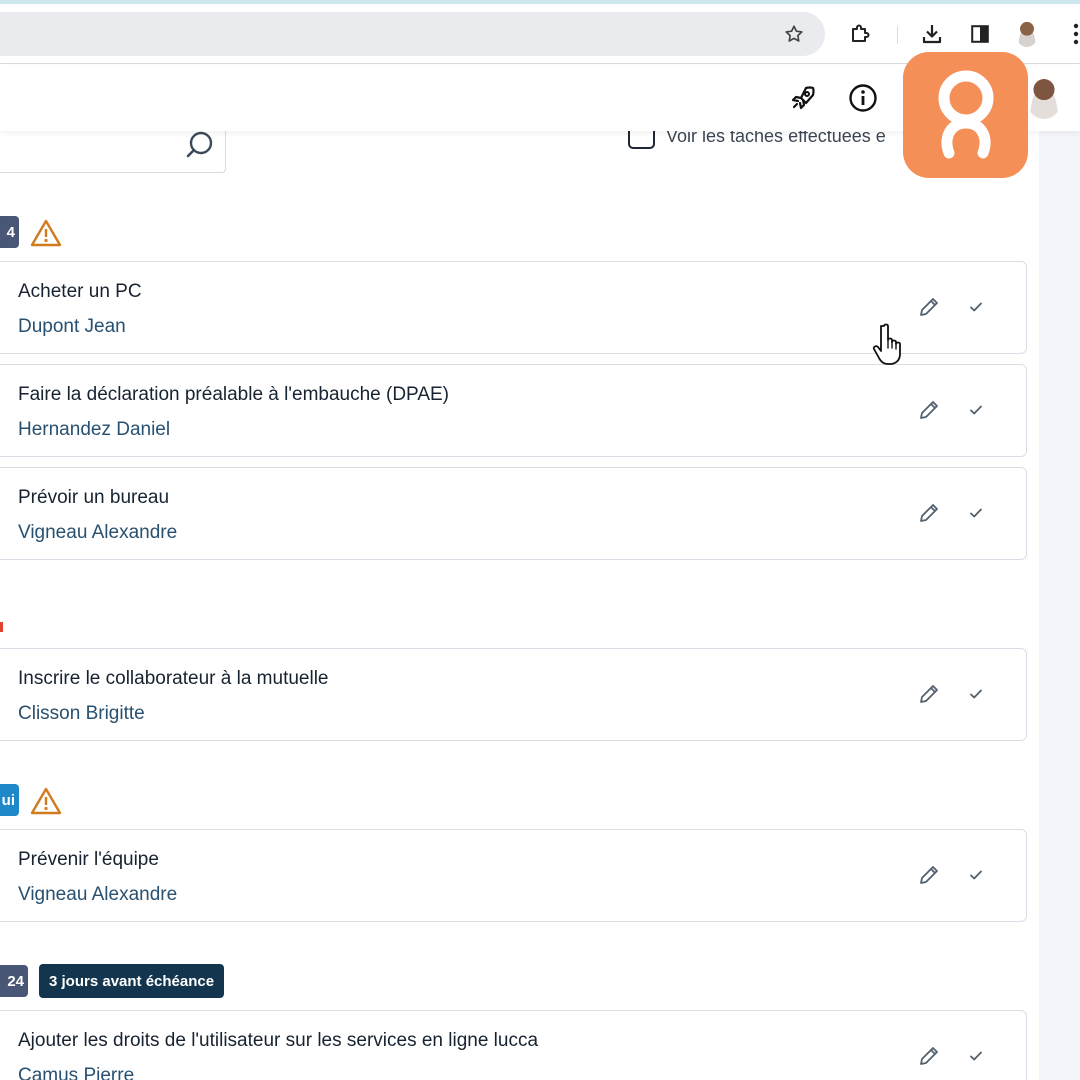 The image size is (1080, 1080). What do you see at coordinates (9, 800) in the screenshot?
I see `date-chip: ui` at bounding box center [9, 800].